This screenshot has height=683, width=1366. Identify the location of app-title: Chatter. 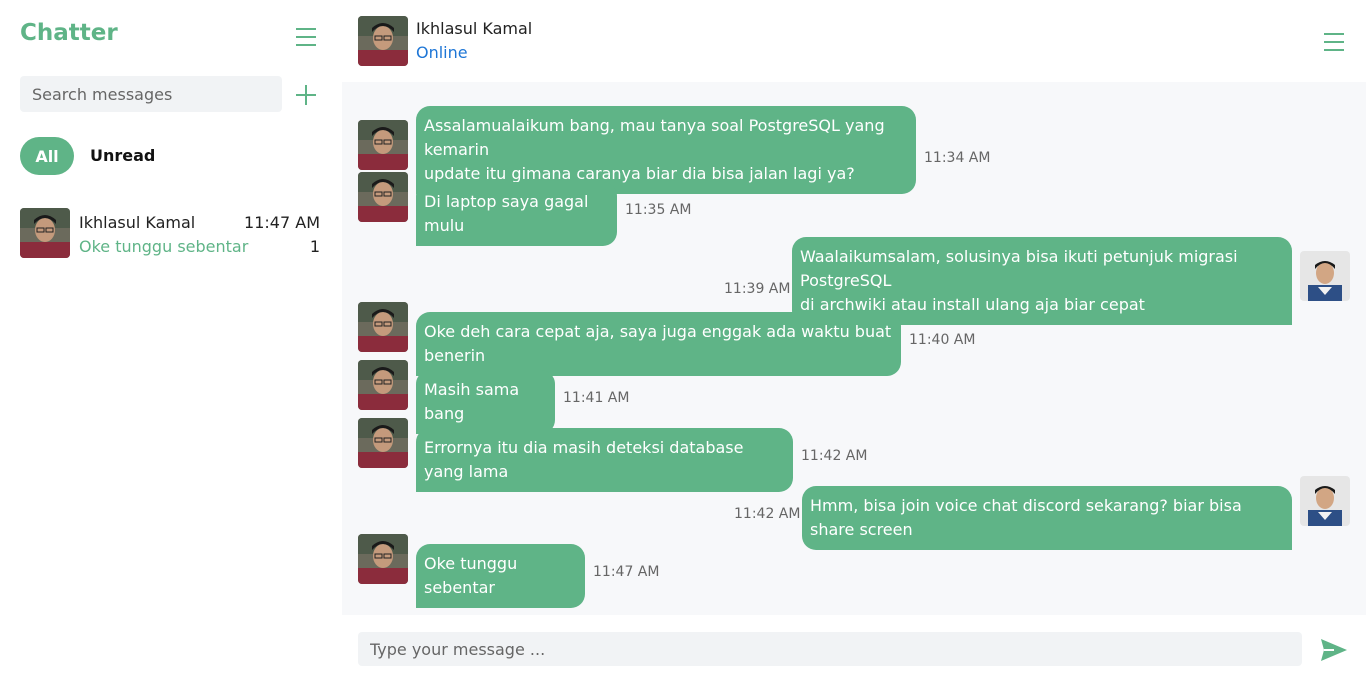
(69, 33).